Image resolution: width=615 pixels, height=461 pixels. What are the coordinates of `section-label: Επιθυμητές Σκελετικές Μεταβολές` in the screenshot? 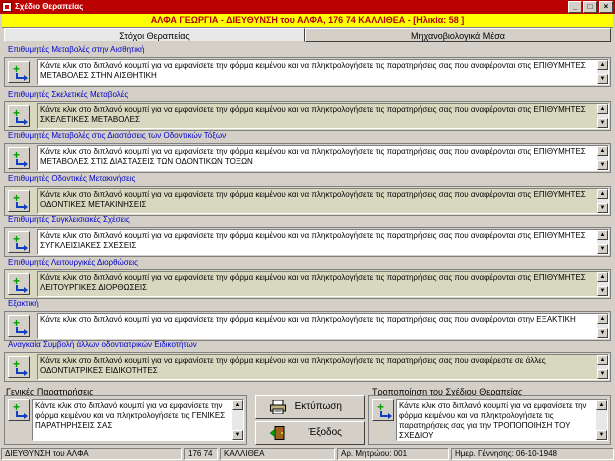 It's located at (68, 94).